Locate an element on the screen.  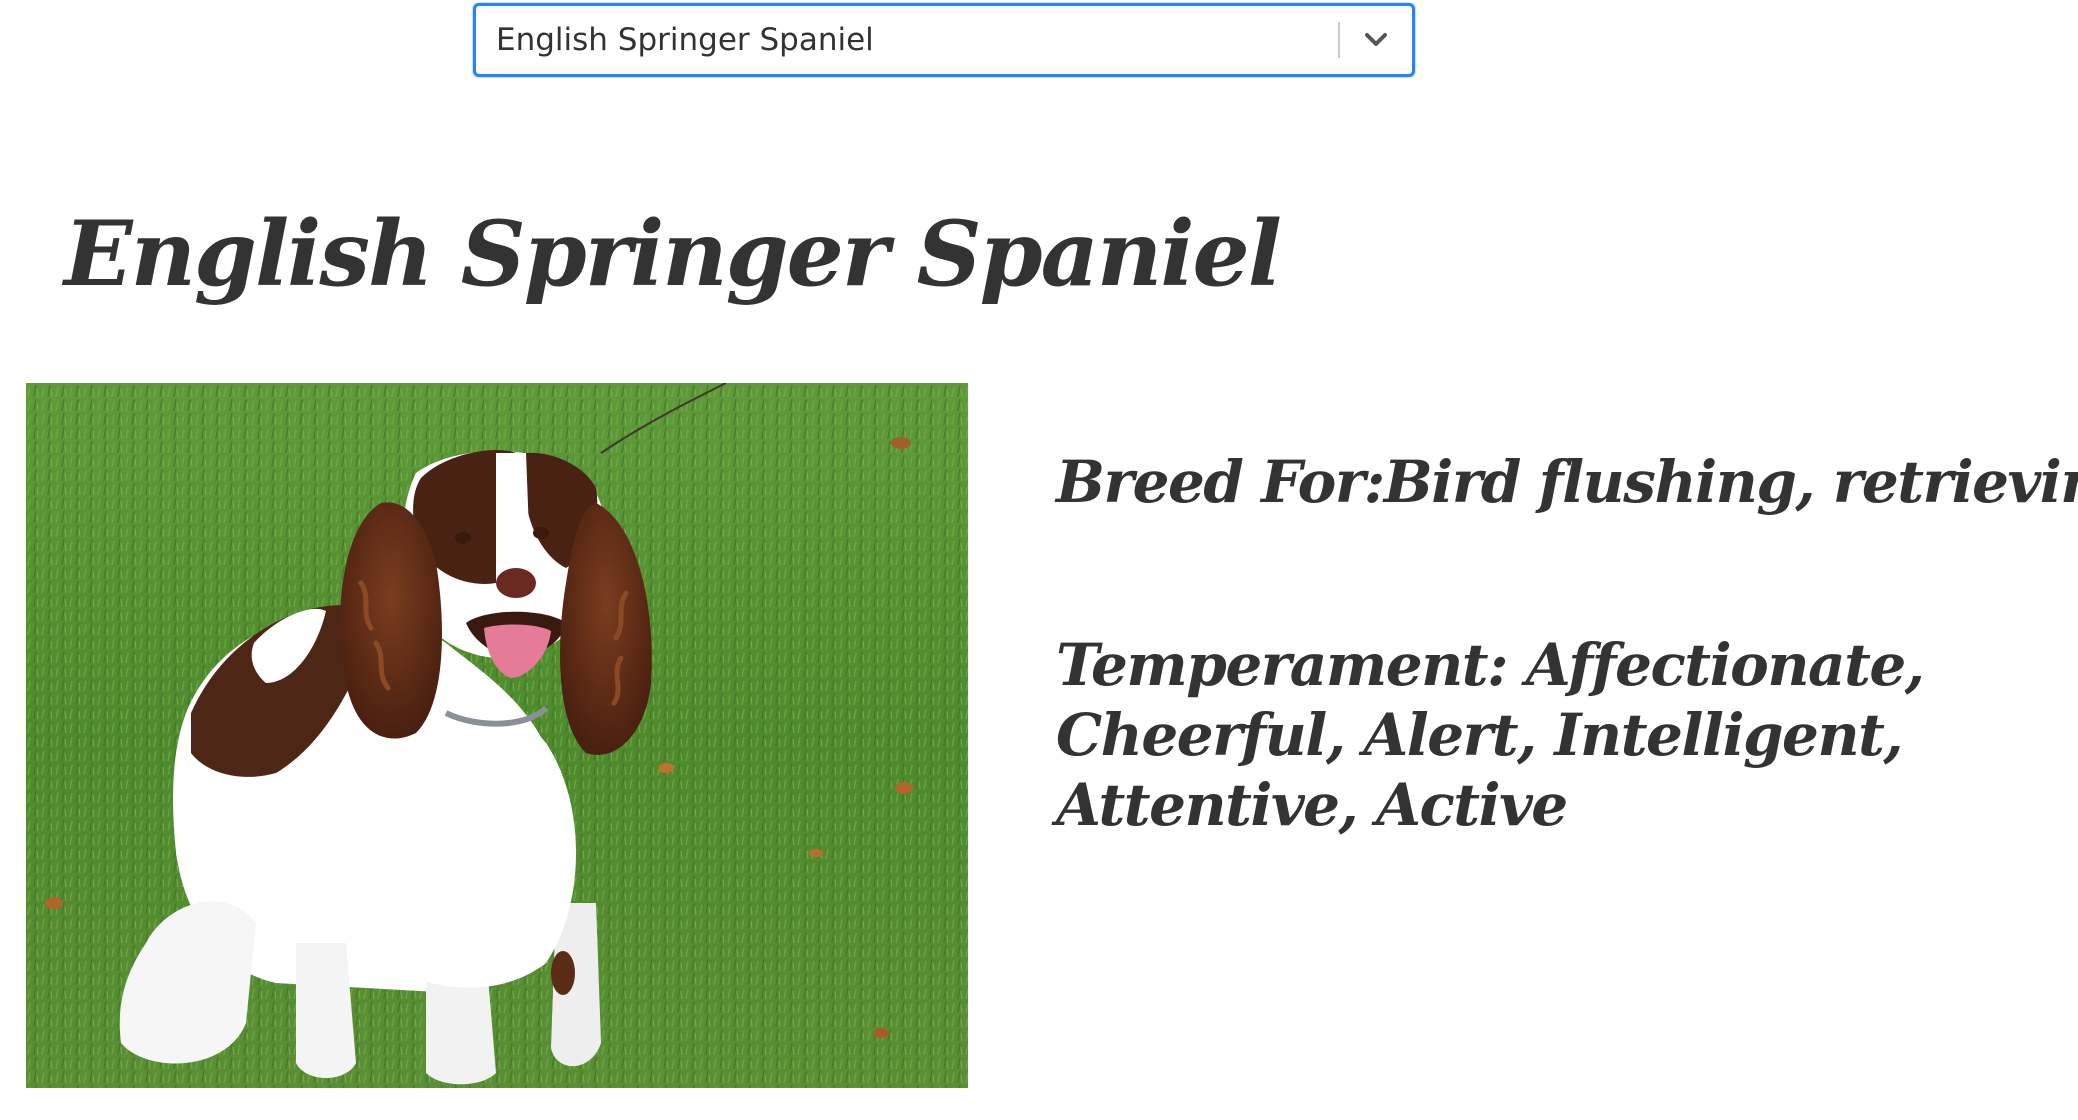
breed-select-value: English Springer Spaniel is located at coordinates (685, 40).